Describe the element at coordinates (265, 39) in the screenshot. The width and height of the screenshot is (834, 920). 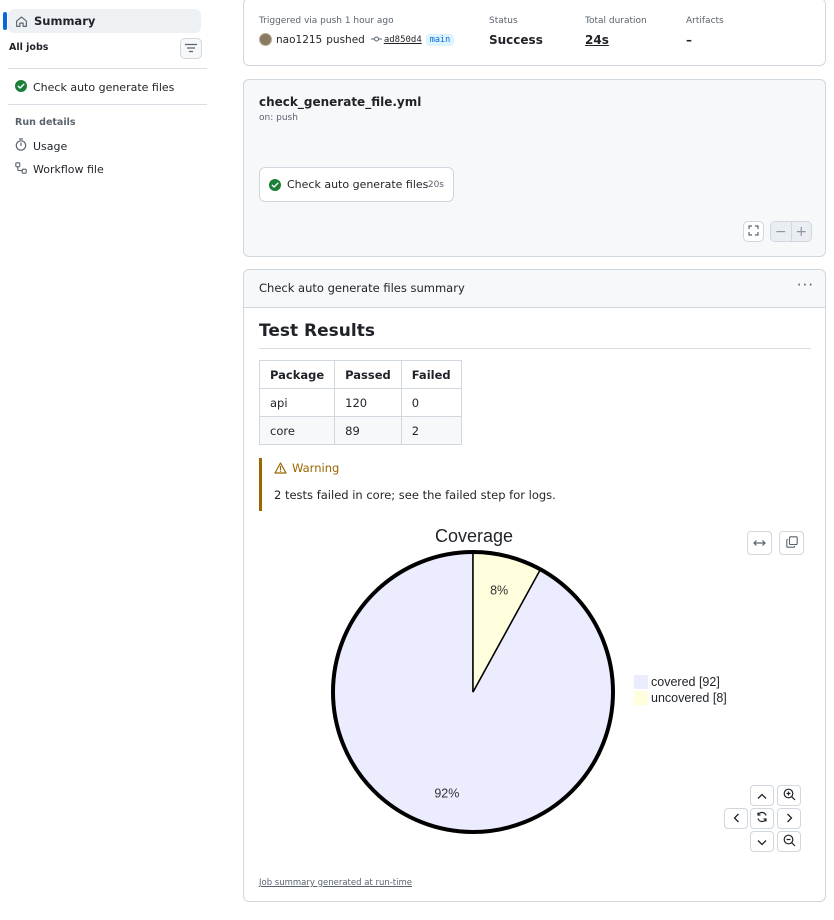
I see `avatar` at that location.